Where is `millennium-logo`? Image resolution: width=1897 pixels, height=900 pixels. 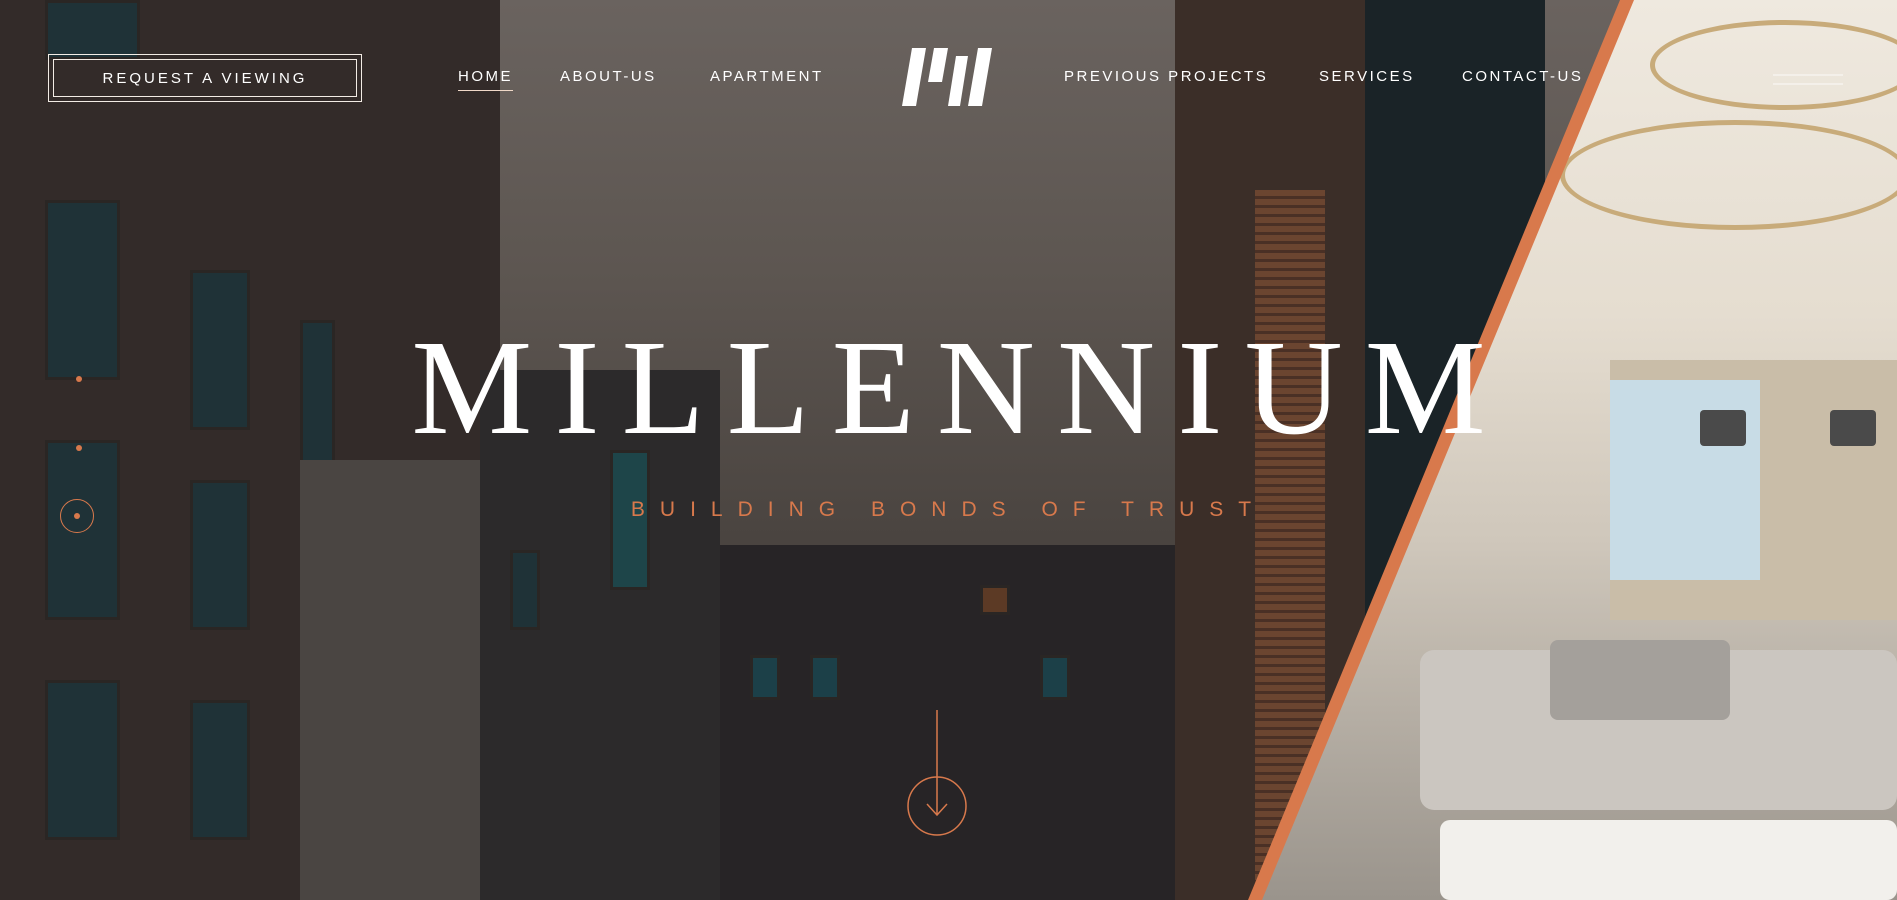
millennium-logo is located at coordinates (948, 78).